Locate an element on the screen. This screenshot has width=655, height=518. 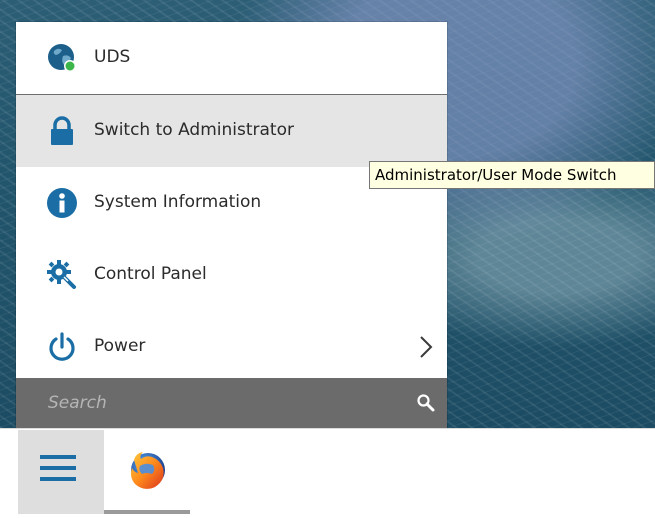
firefox-icon is located at coordinates (148, 470).